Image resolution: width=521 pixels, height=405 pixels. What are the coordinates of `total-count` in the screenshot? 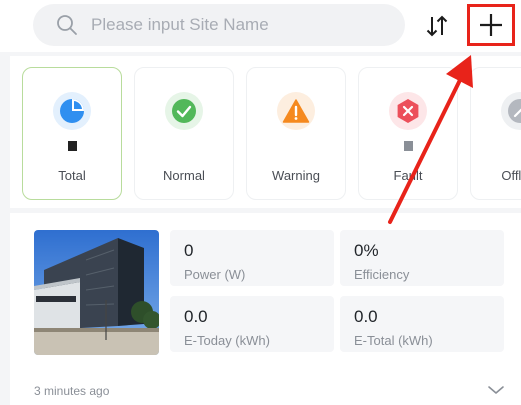 It's located at (72, 147).